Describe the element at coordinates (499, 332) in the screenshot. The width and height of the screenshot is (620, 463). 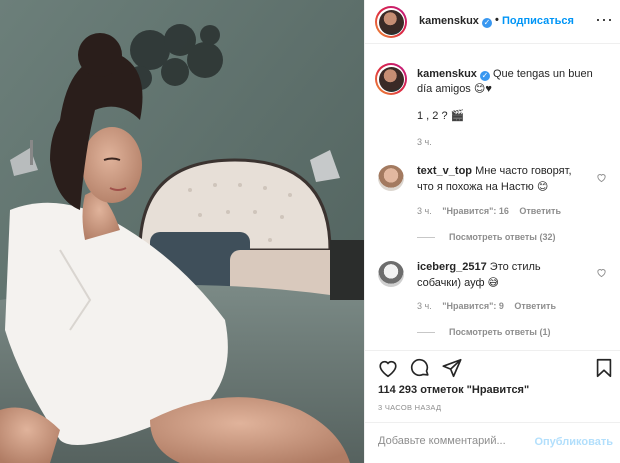
I see `view-replies-label: Посмотреть ответы (1)` at that location.